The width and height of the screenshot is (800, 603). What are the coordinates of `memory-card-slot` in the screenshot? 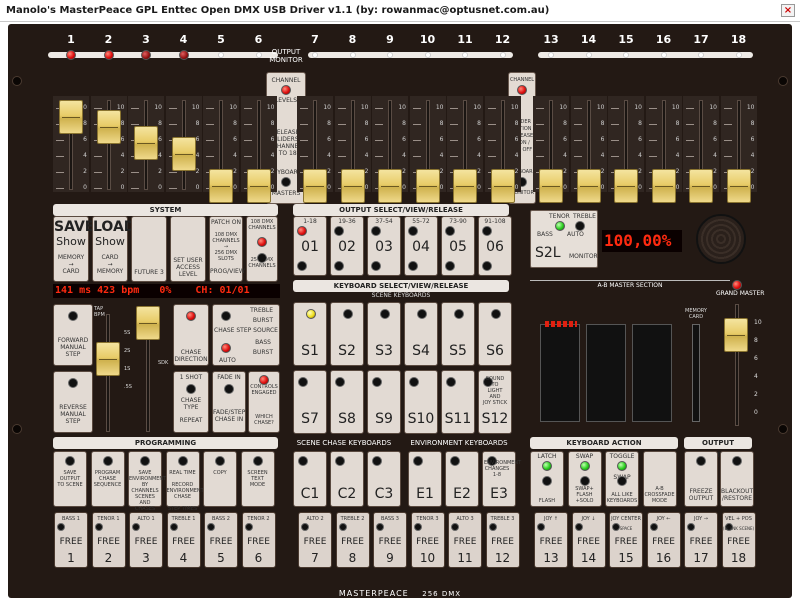 It's located at (696, 373).